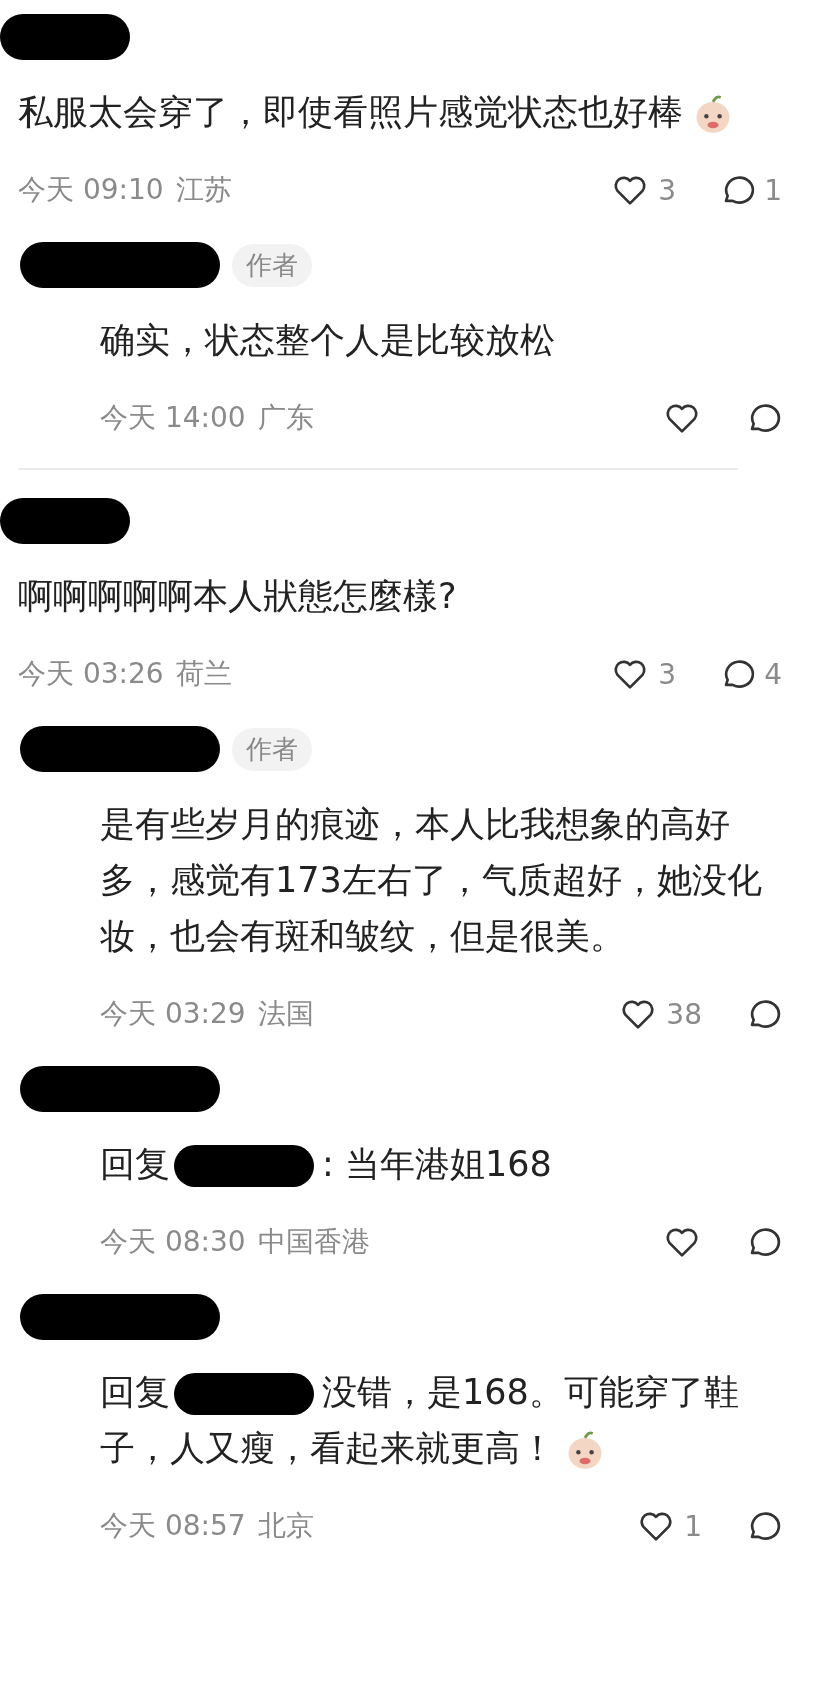  Describe the element at coordinates (173, 1014) in the screenshot. I see `comment-time: 今天 03:29` at that location.